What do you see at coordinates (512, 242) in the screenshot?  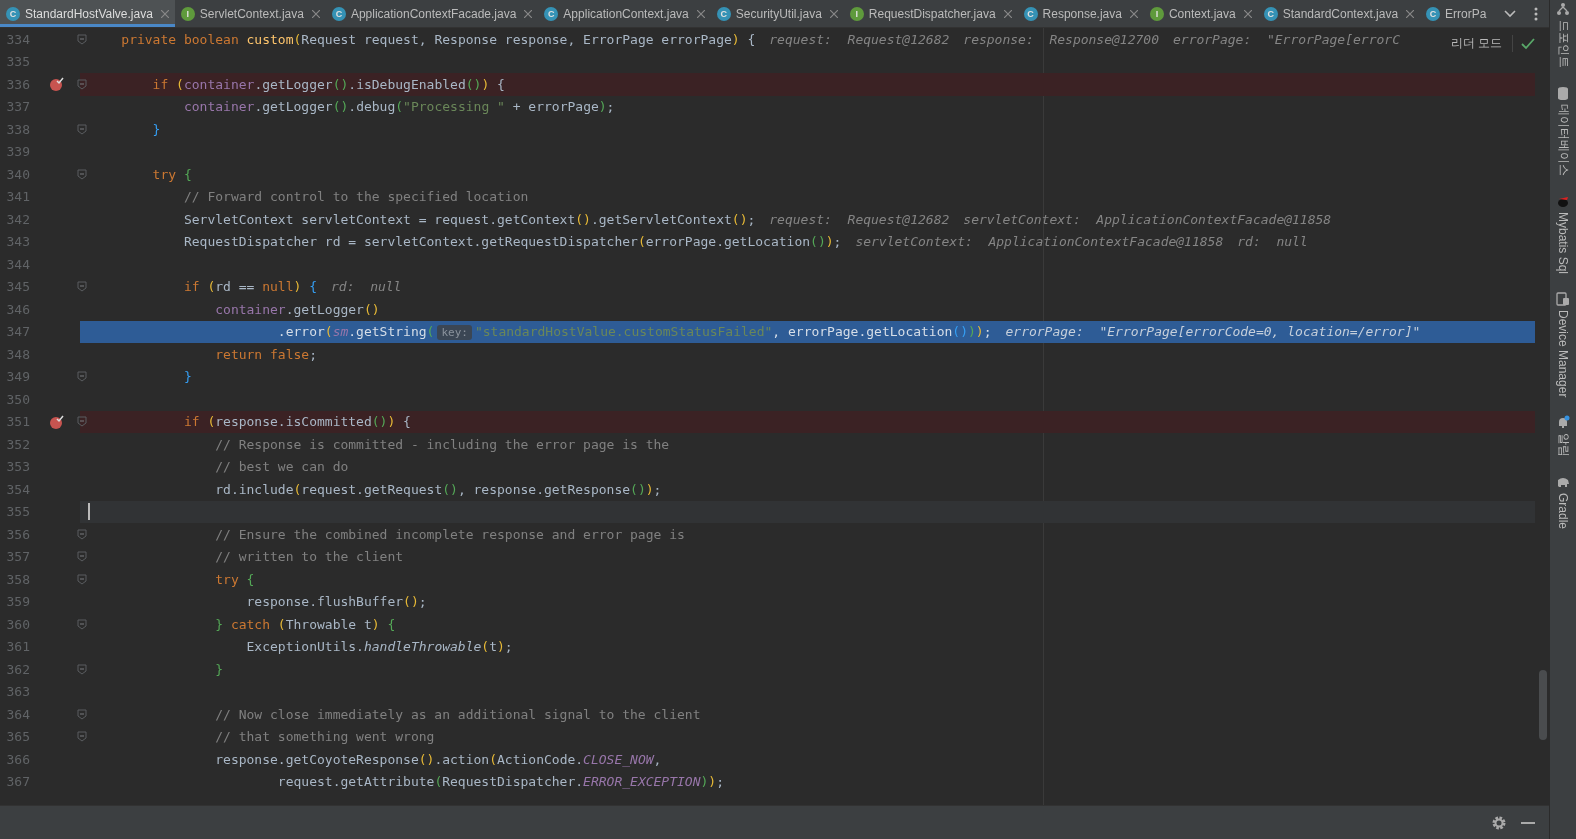 I see `code-line: RequestDispatcher rd = servletContext.getRequestDispatcher(errorPage.getLocation());` at bounding box center [512, 242].